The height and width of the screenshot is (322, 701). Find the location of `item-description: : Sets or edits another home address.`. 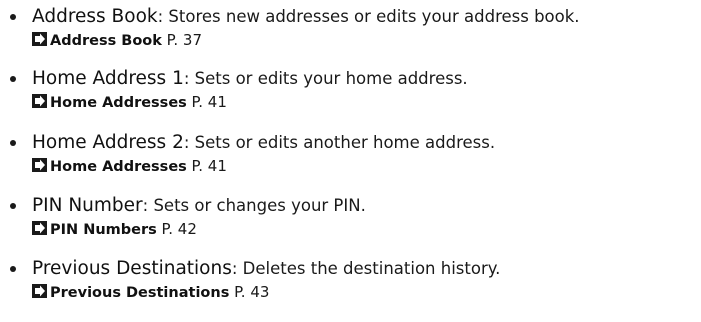

item-description: : Sets or edits another home address. is located at coordinates (339, 142).